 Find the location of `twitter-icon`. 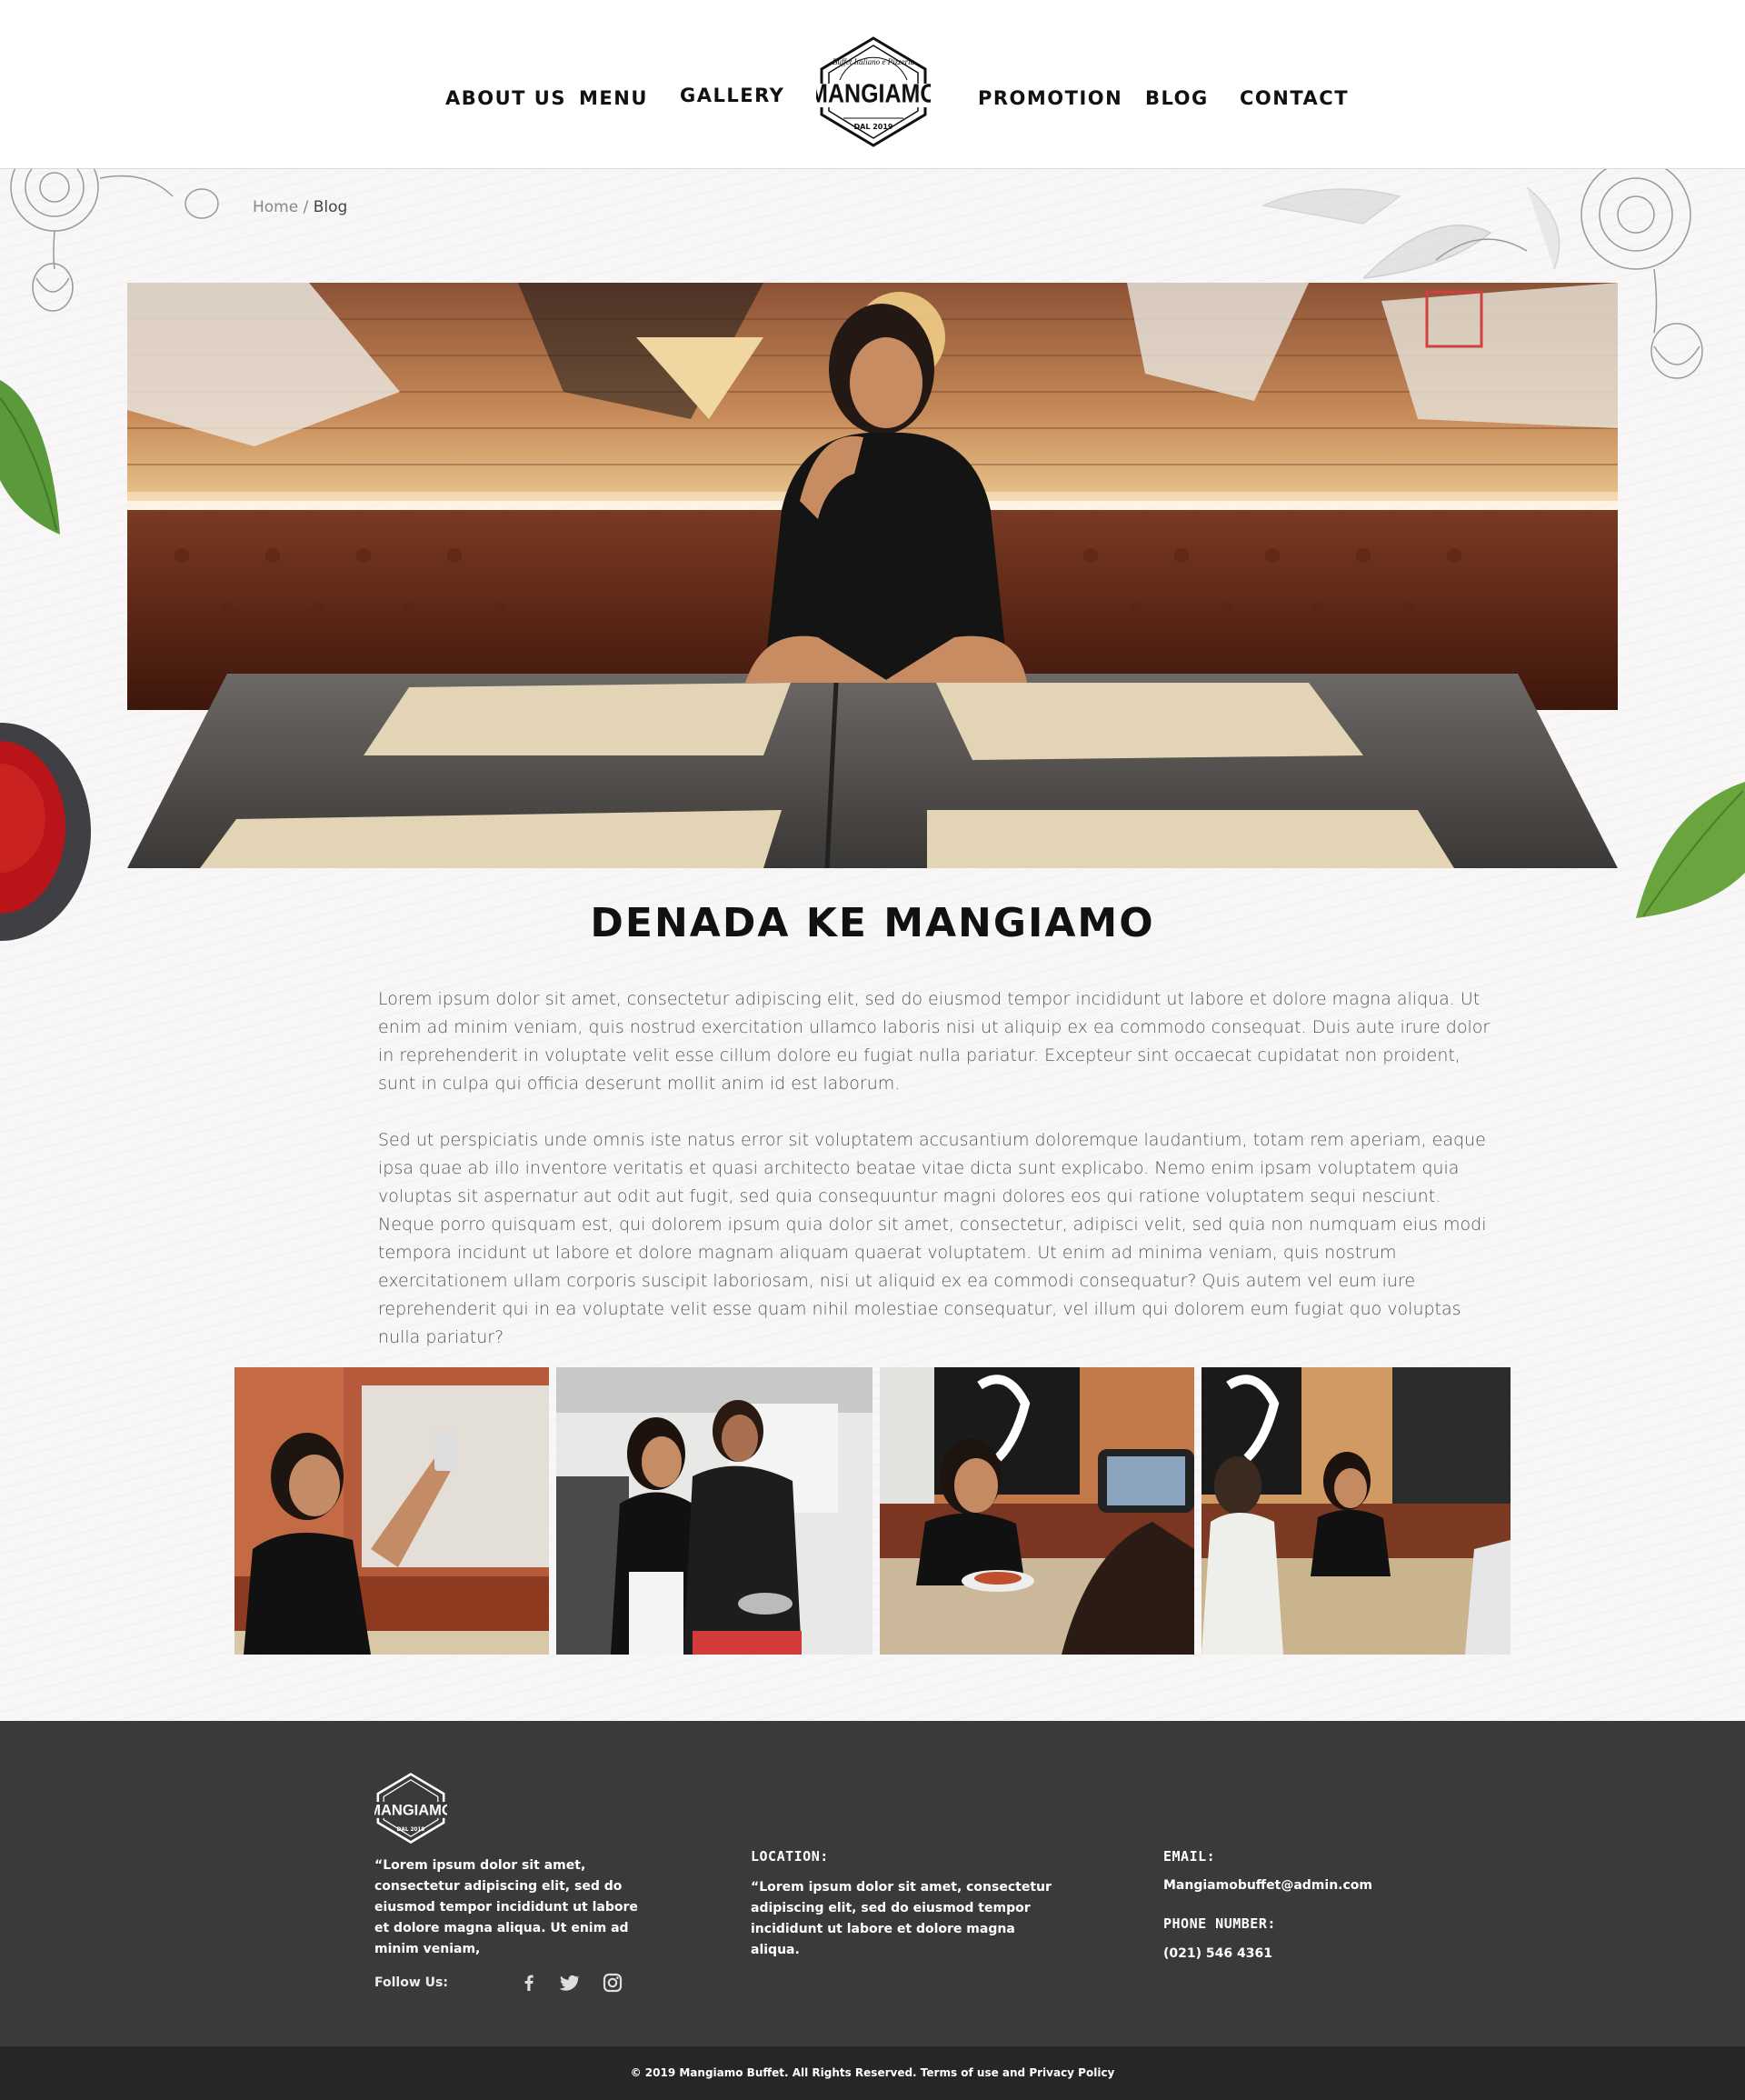

twitter-icon is located at coordinates (569, 1983).